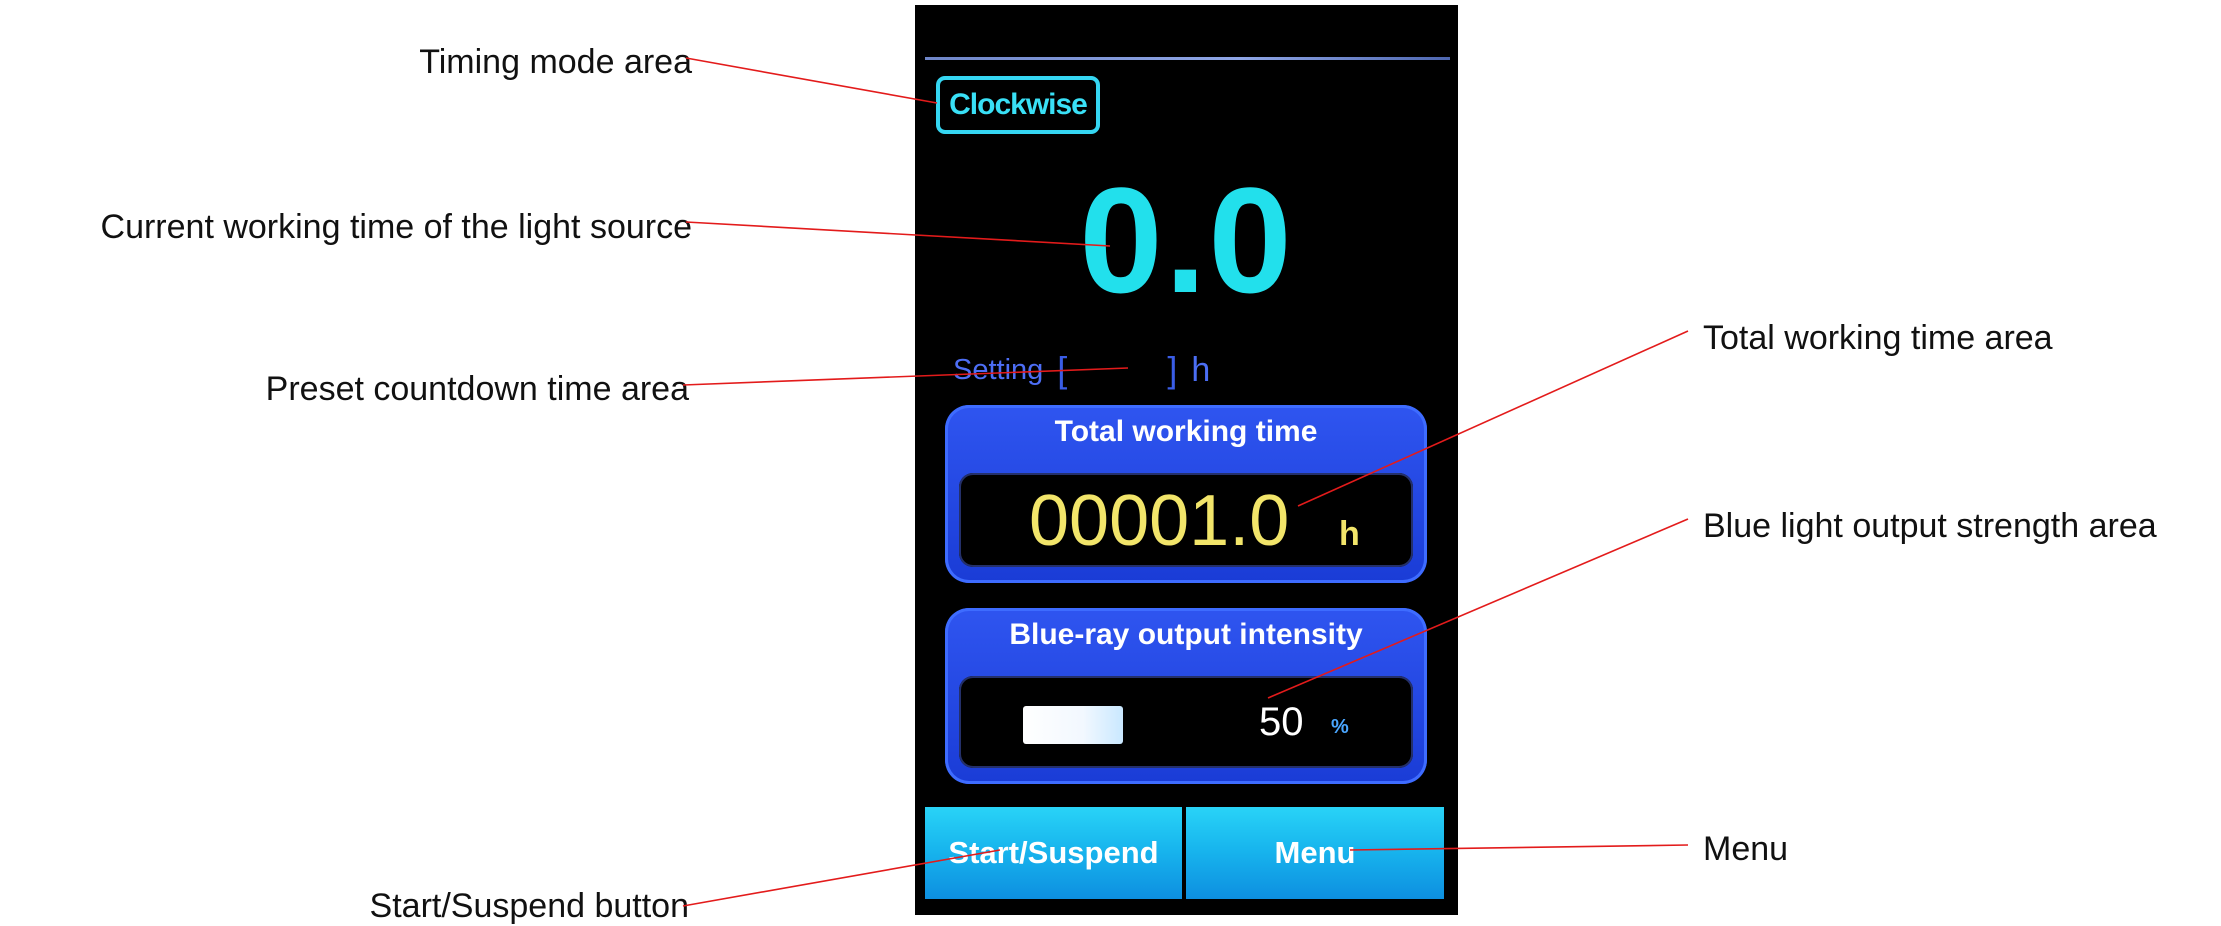  What do you see at coordinates (905, 376) in the screenshot?
I see `leader-line-preset` at bounding box center [905, 376].